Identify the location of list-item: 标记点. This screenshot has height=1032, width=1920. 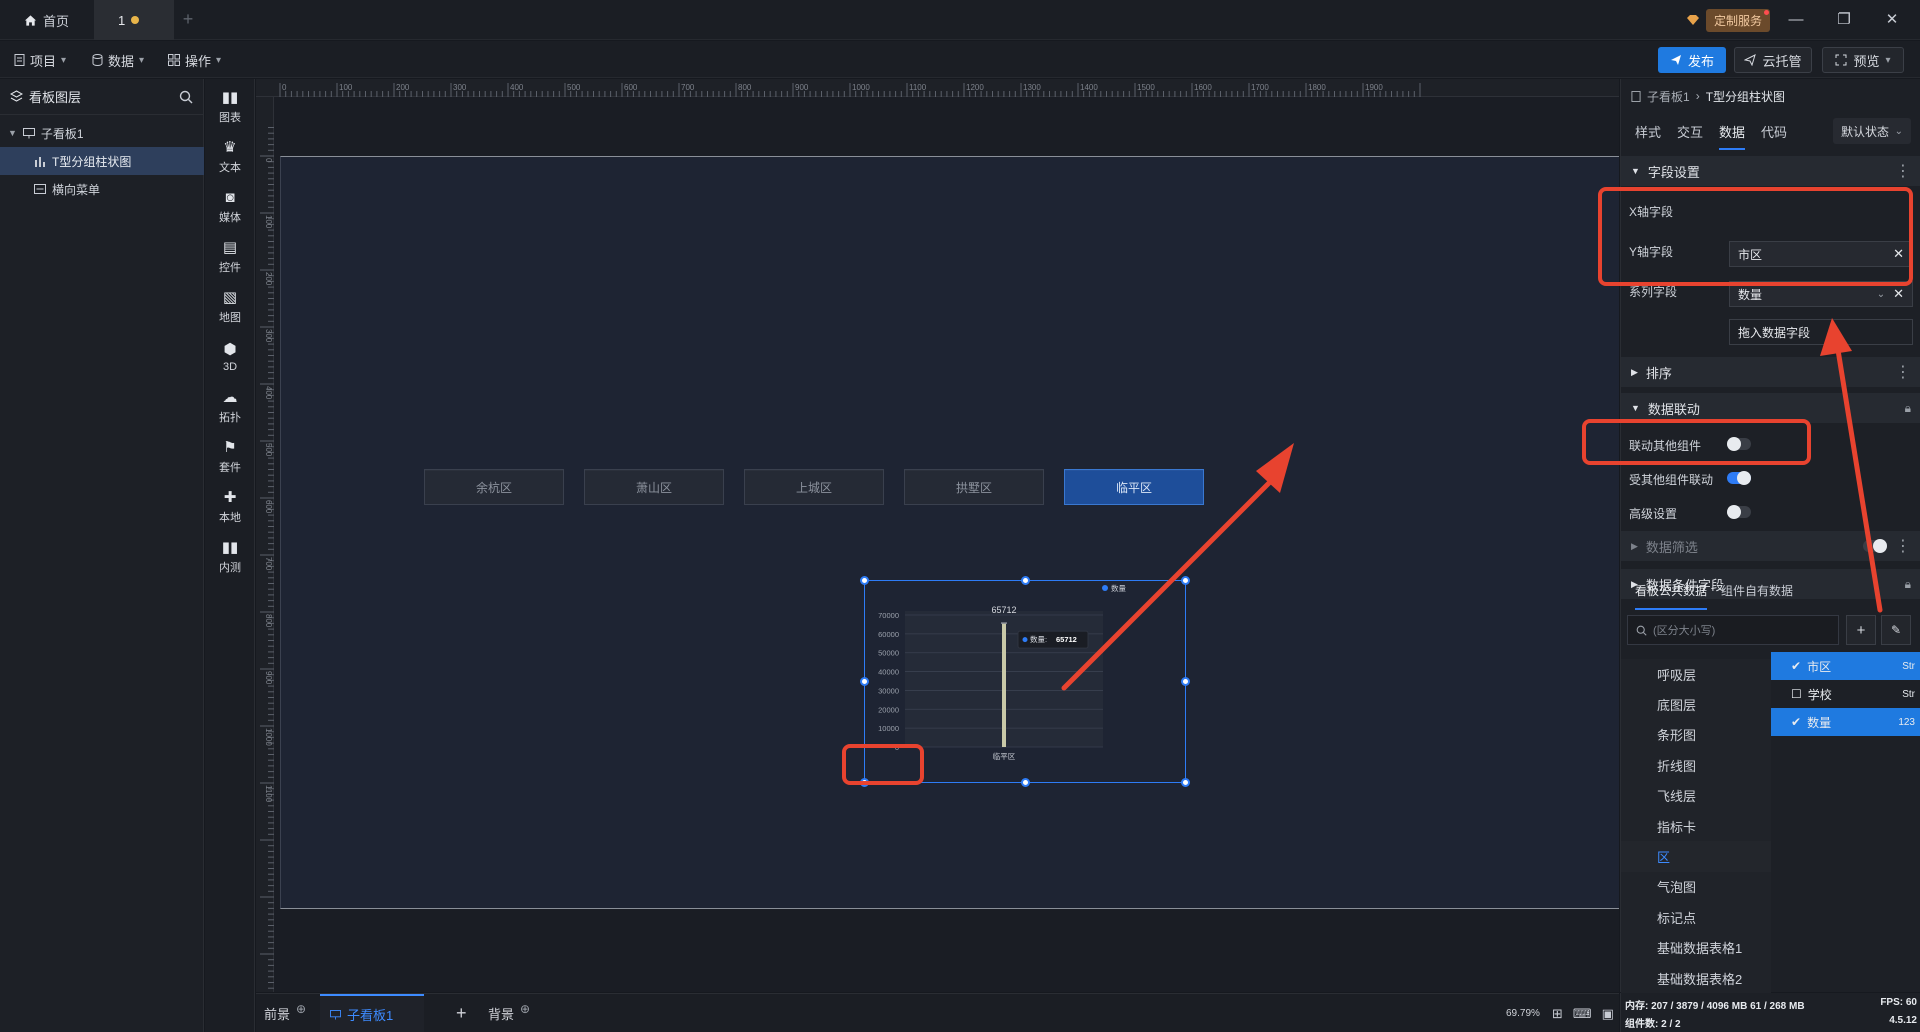
(1696, 917).